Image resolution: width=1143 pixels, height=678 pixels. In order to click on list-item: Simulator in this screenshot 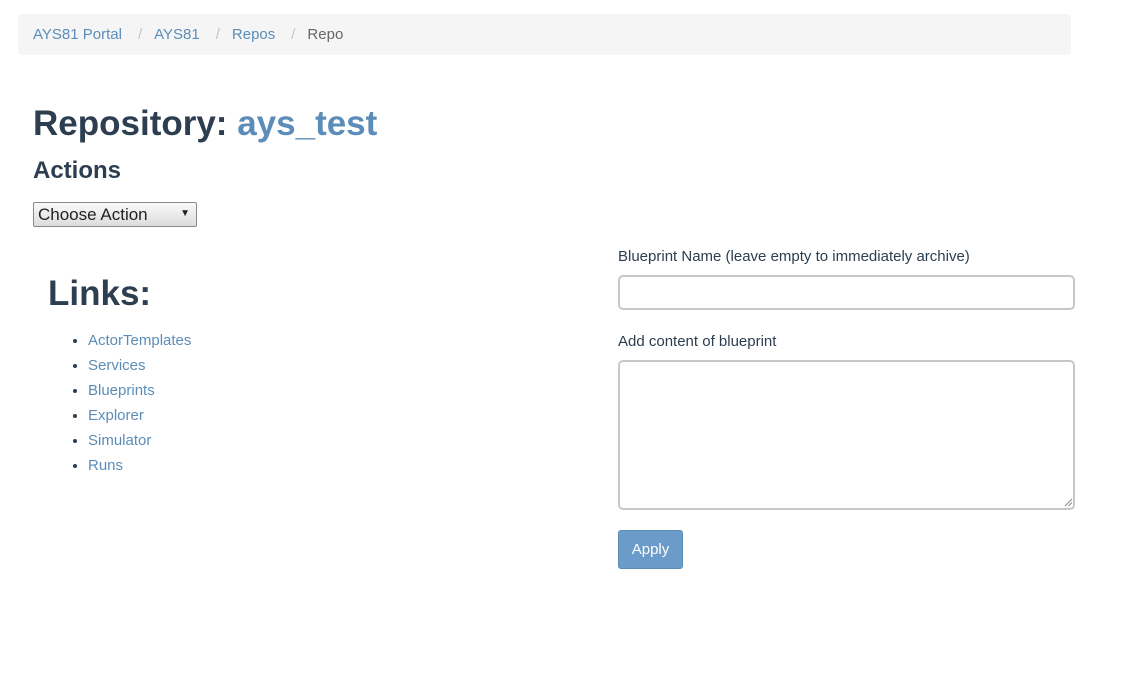, I will do `click(139, 440)`.